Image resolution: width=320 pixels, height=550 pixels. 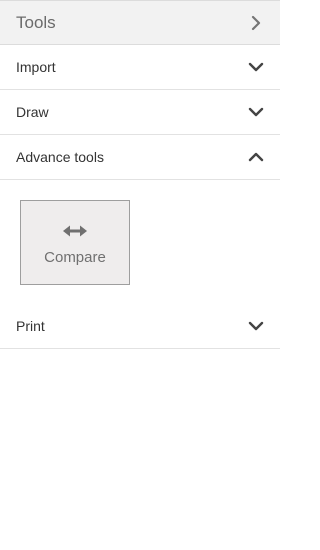 I want to click on section-draw-label: Draw, so click(x=32, y=112).